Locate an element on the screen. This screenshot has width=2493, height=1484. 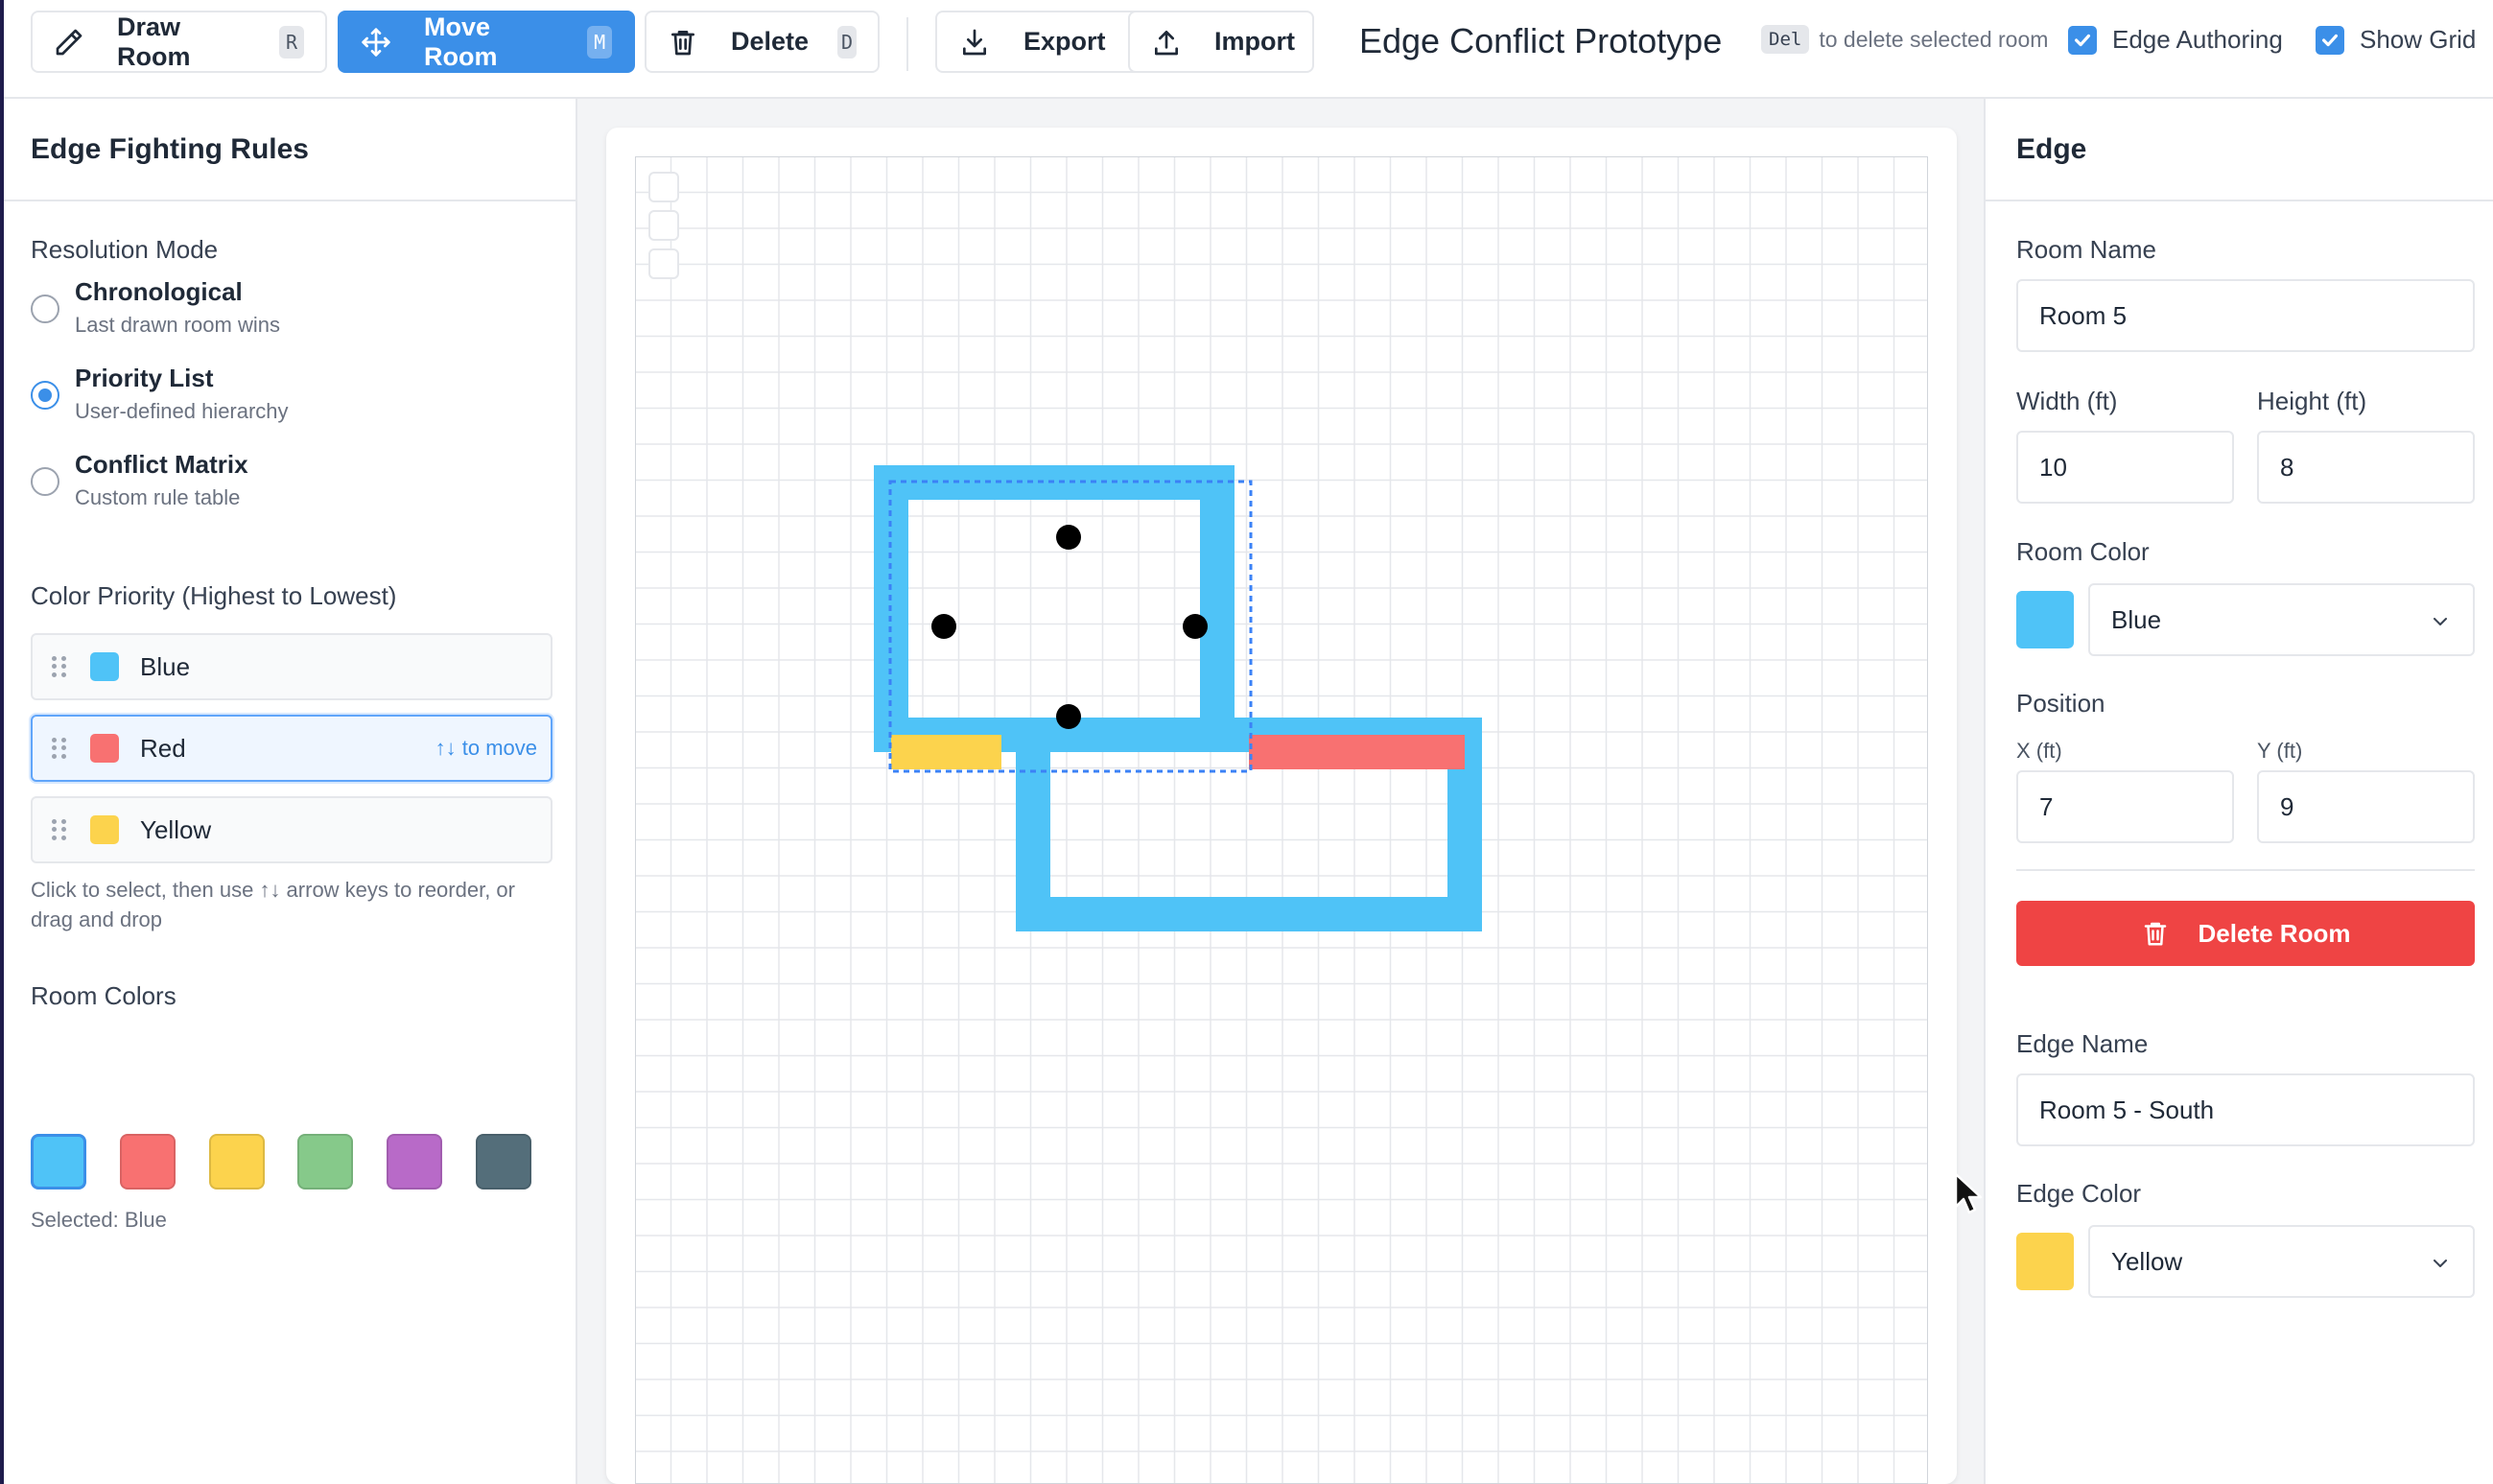
delete-room-button: Delete Room is located at coordinates (2245, 934).